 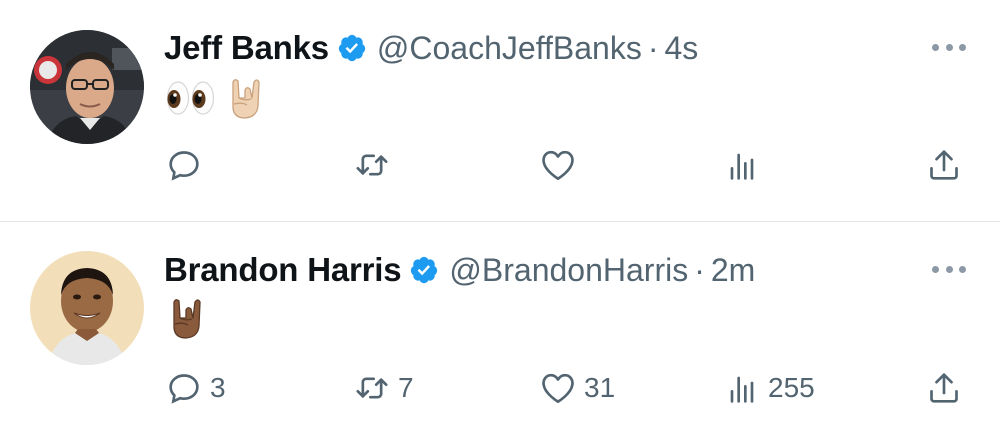 I want to click on like-button: 31, so click(x=576, y=388).